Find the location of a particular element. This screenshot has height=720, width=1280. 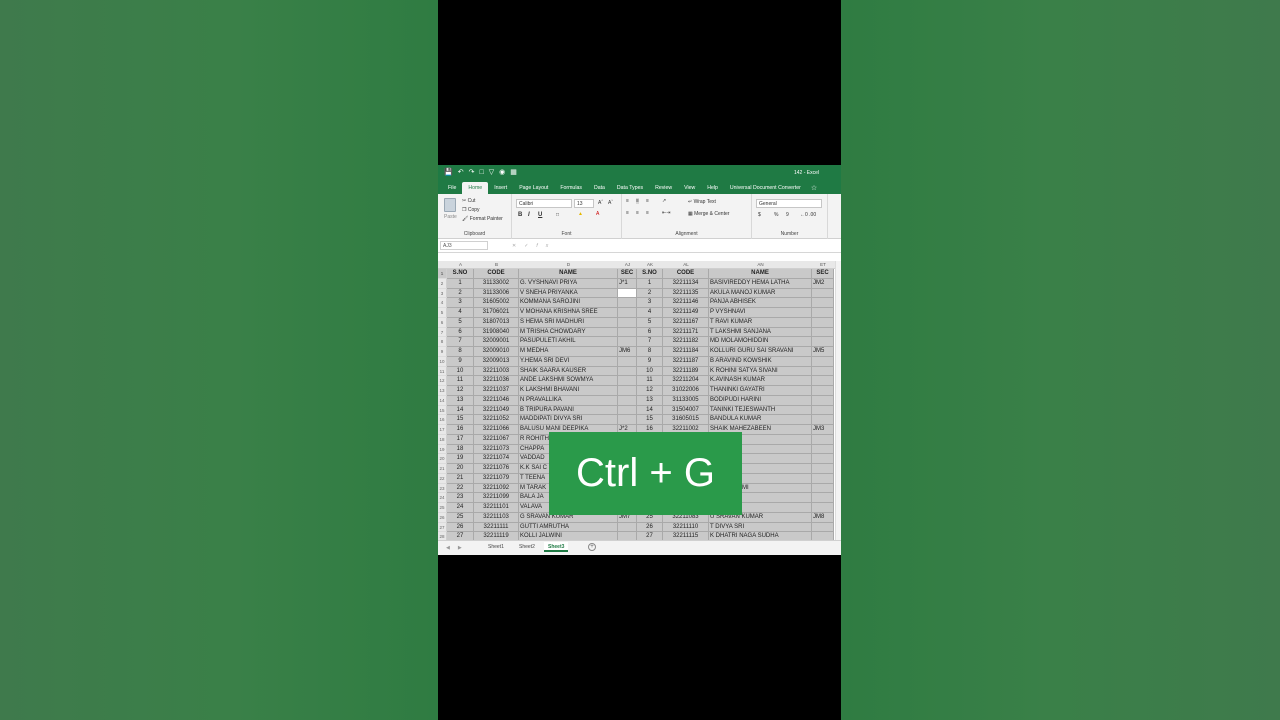

add-sheet-button: + is located at coordinates (592, 547).